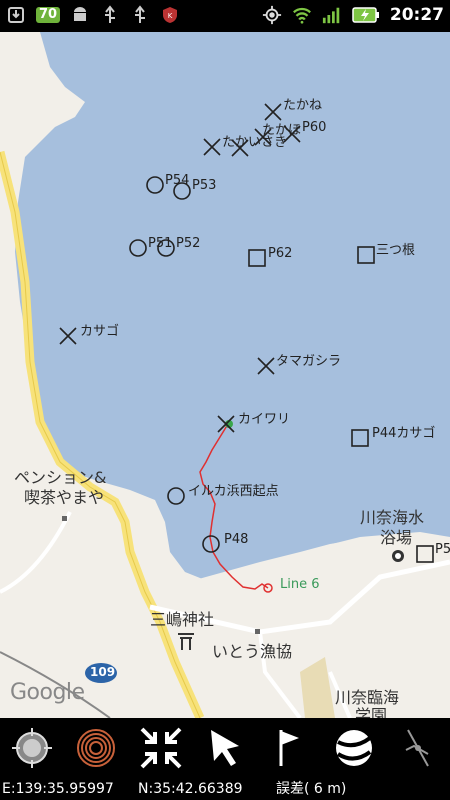 The height and width of the screenshot is (800, 450). What do you see at coordinates (58, 789) in the screenshot?
I see `easting-readout: E:139:35.95997` at bounding box center [58, 789].